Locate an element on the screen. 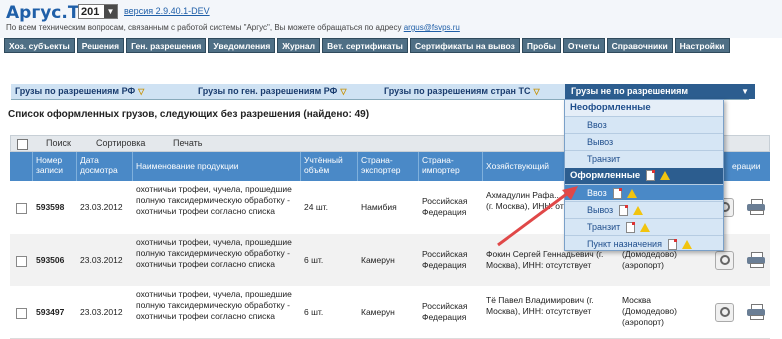 Image resolution: width=782 pixels, height=339 pixels. nav-export-certificates: Сертификаты на вывоз is located at coordinates (464, 45).